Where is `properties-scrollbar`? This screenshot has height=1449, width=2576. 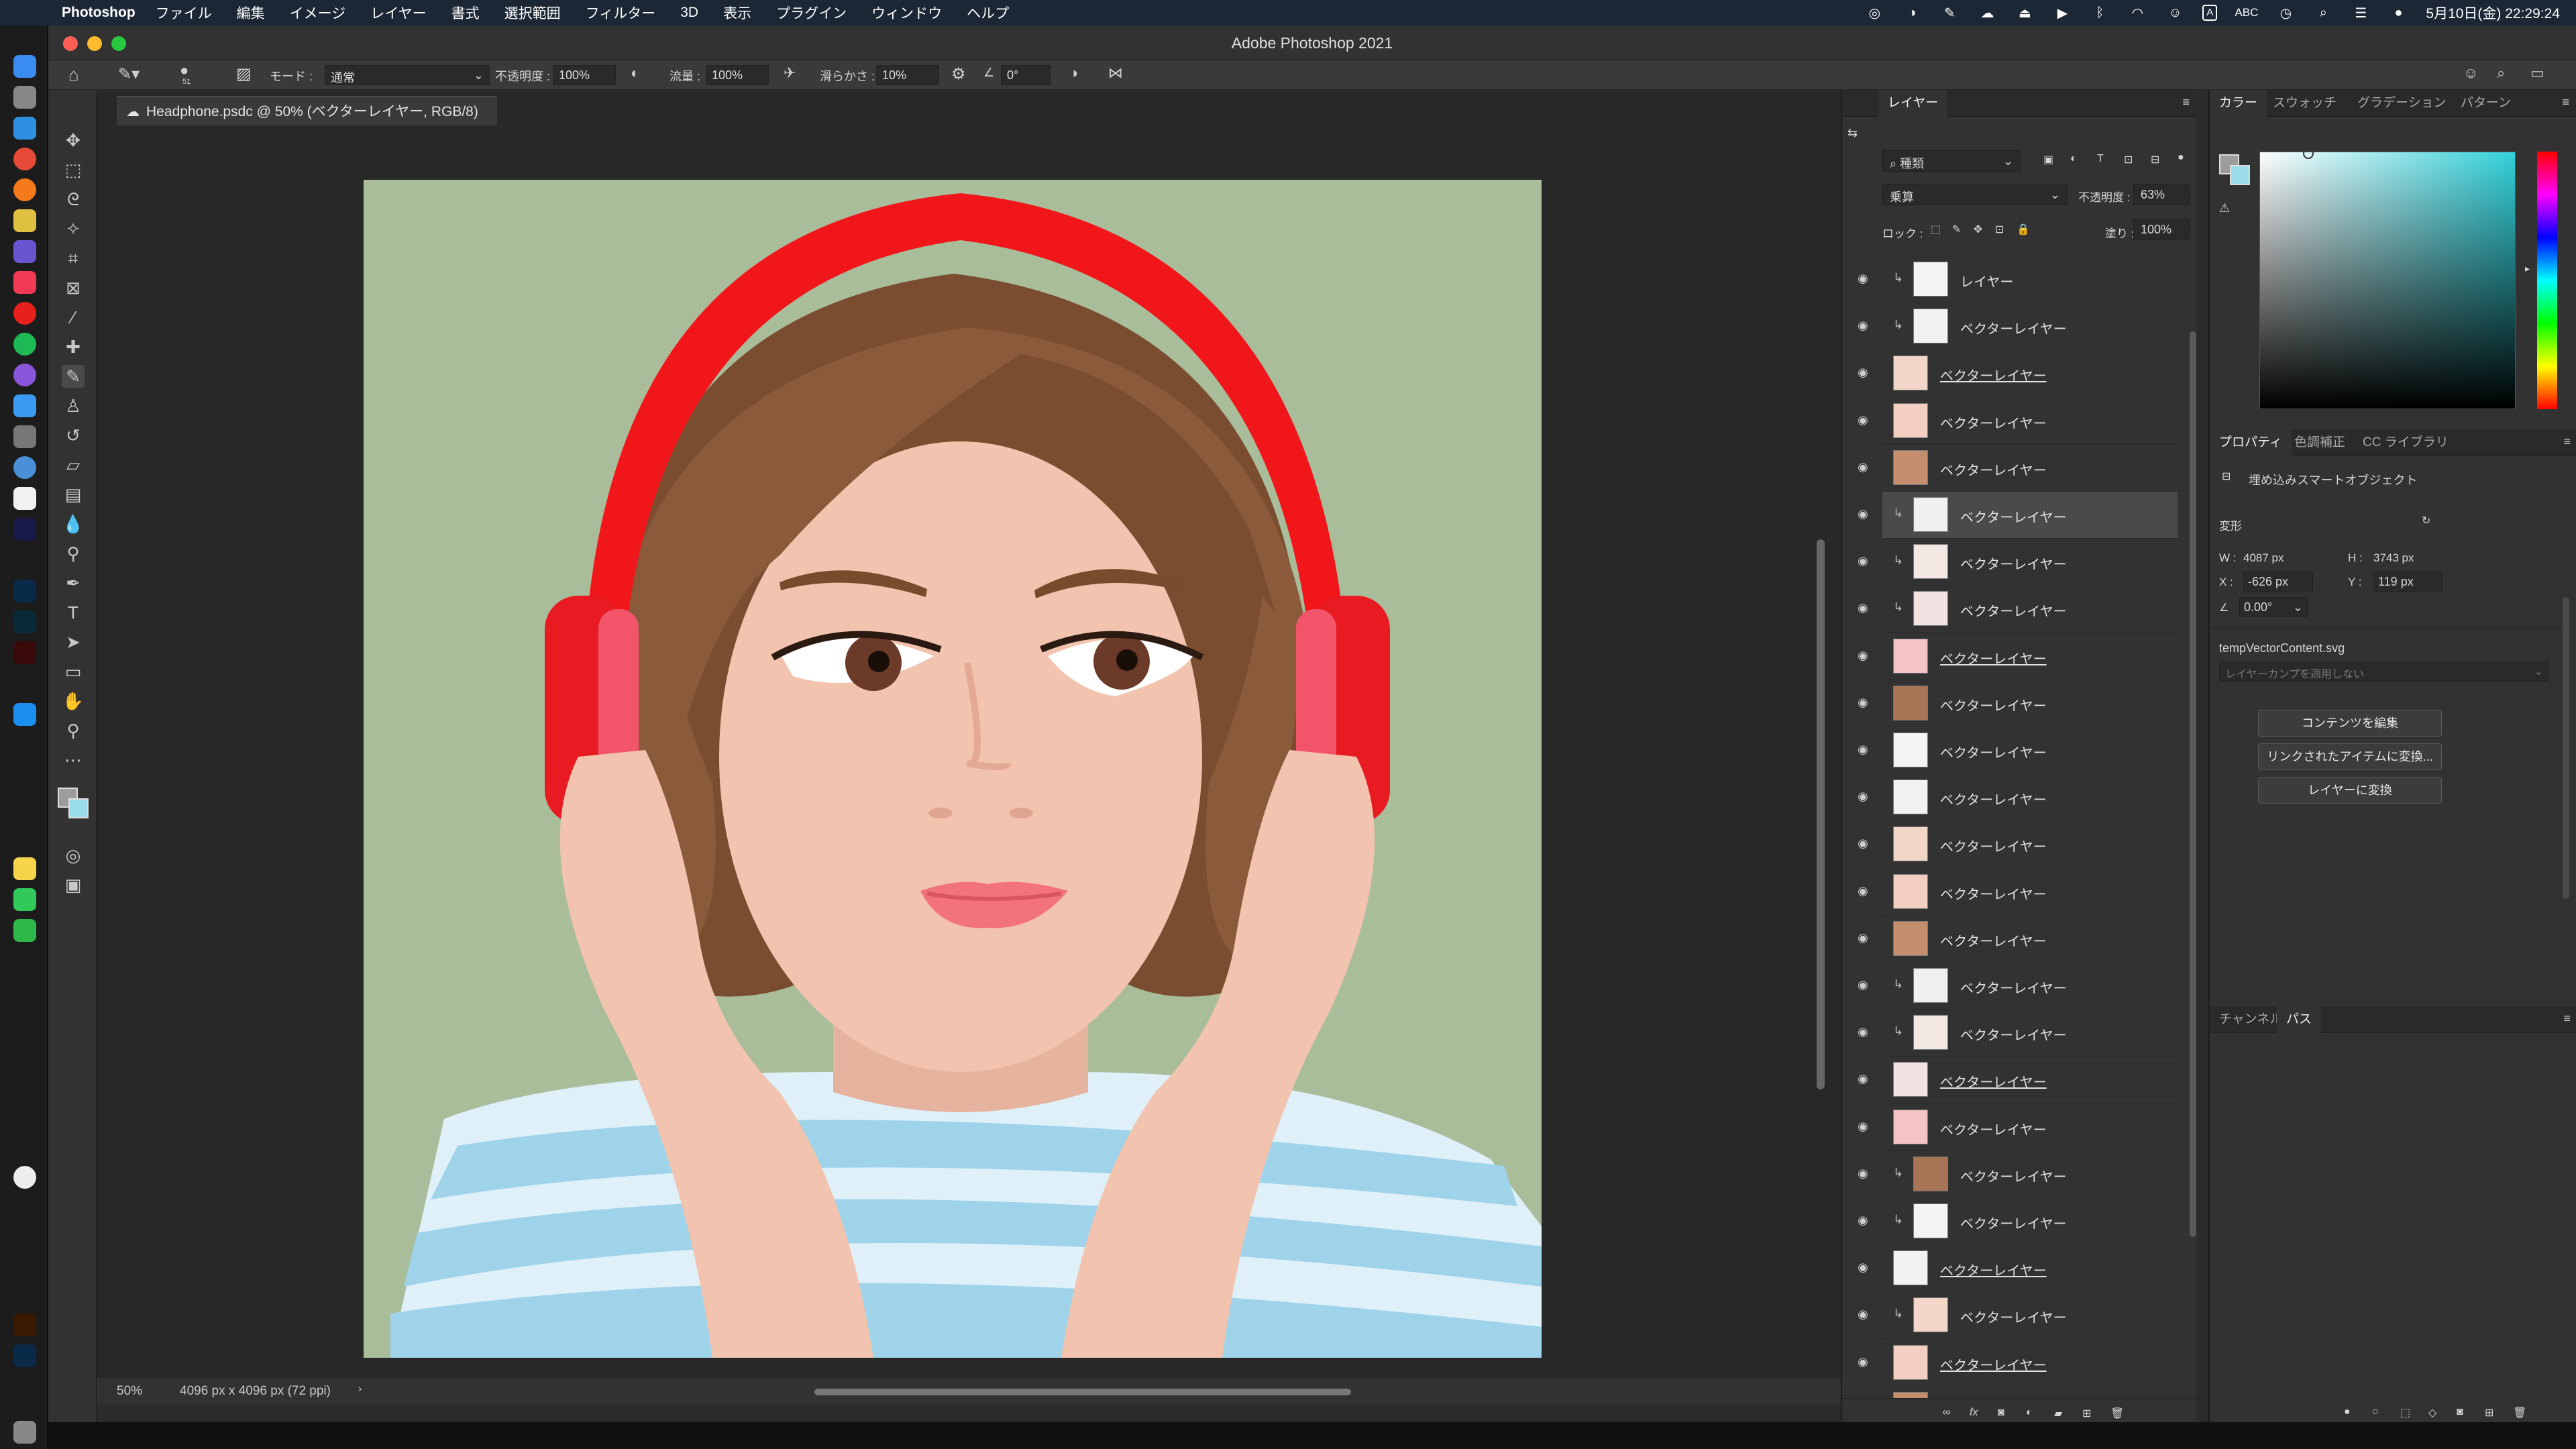 properties-scrollbar is located at coordinates (2566, 748).